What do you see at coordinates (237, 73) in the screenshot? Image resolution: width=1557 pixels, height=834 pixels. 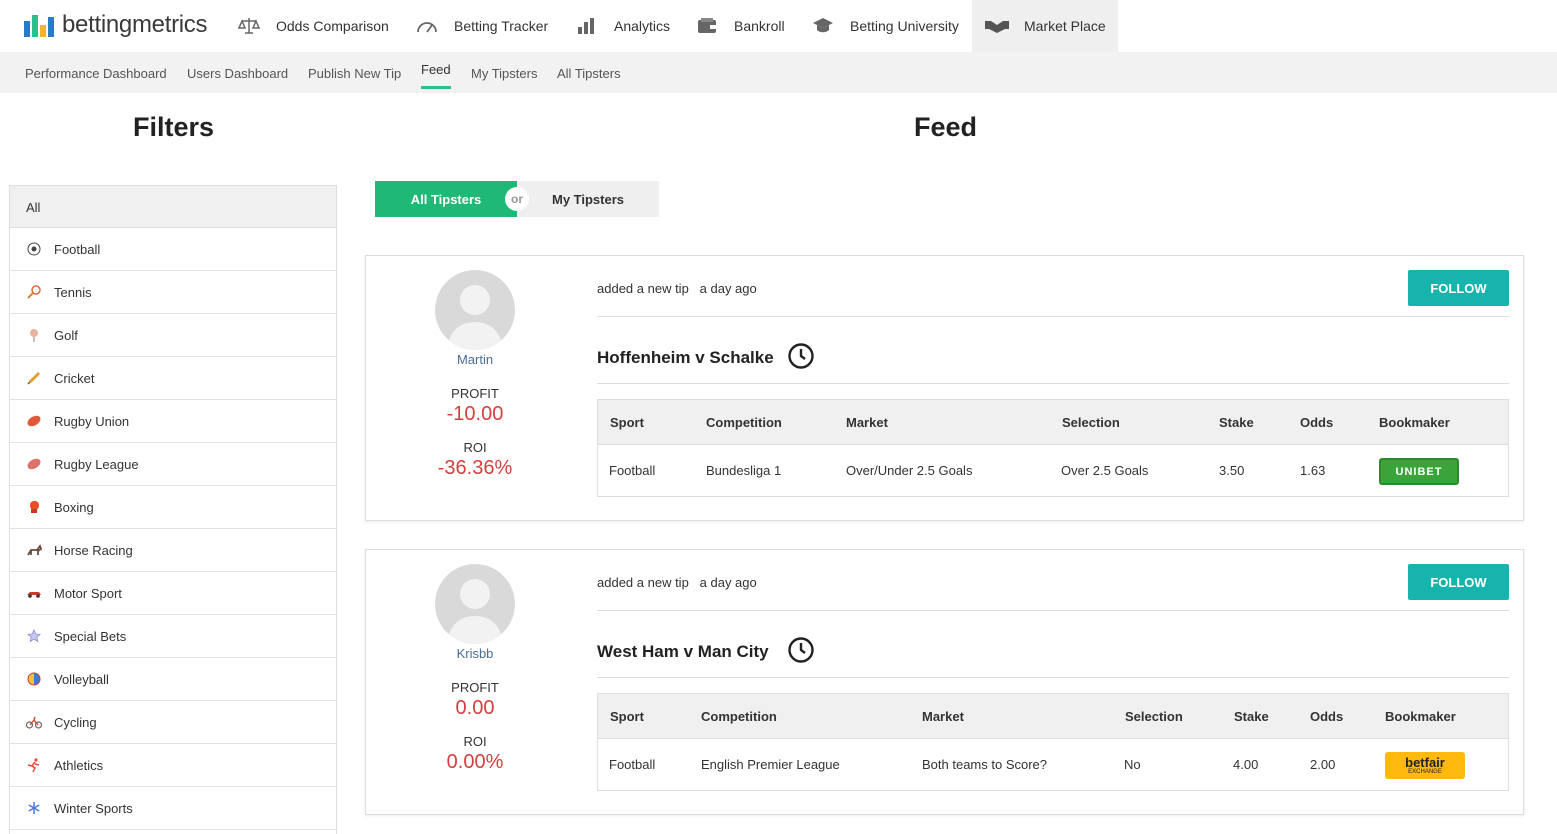 I see `subnav-users-dashboard: Users Dashboard` at bounding box center [237, 73].